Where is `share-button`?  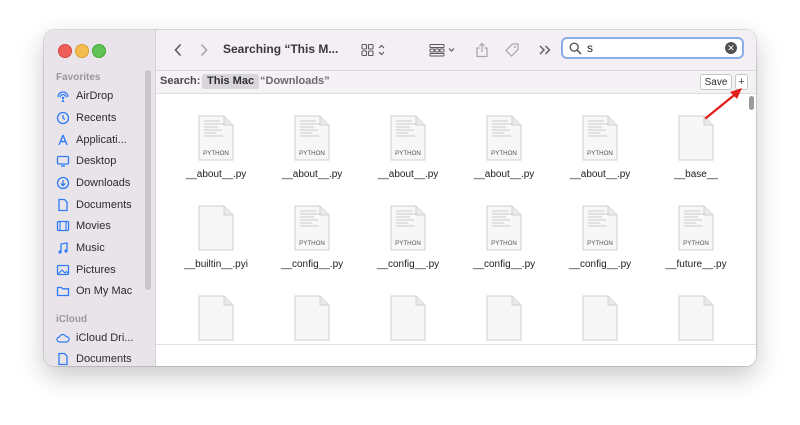 share-button is located at coordinates (482, 50).